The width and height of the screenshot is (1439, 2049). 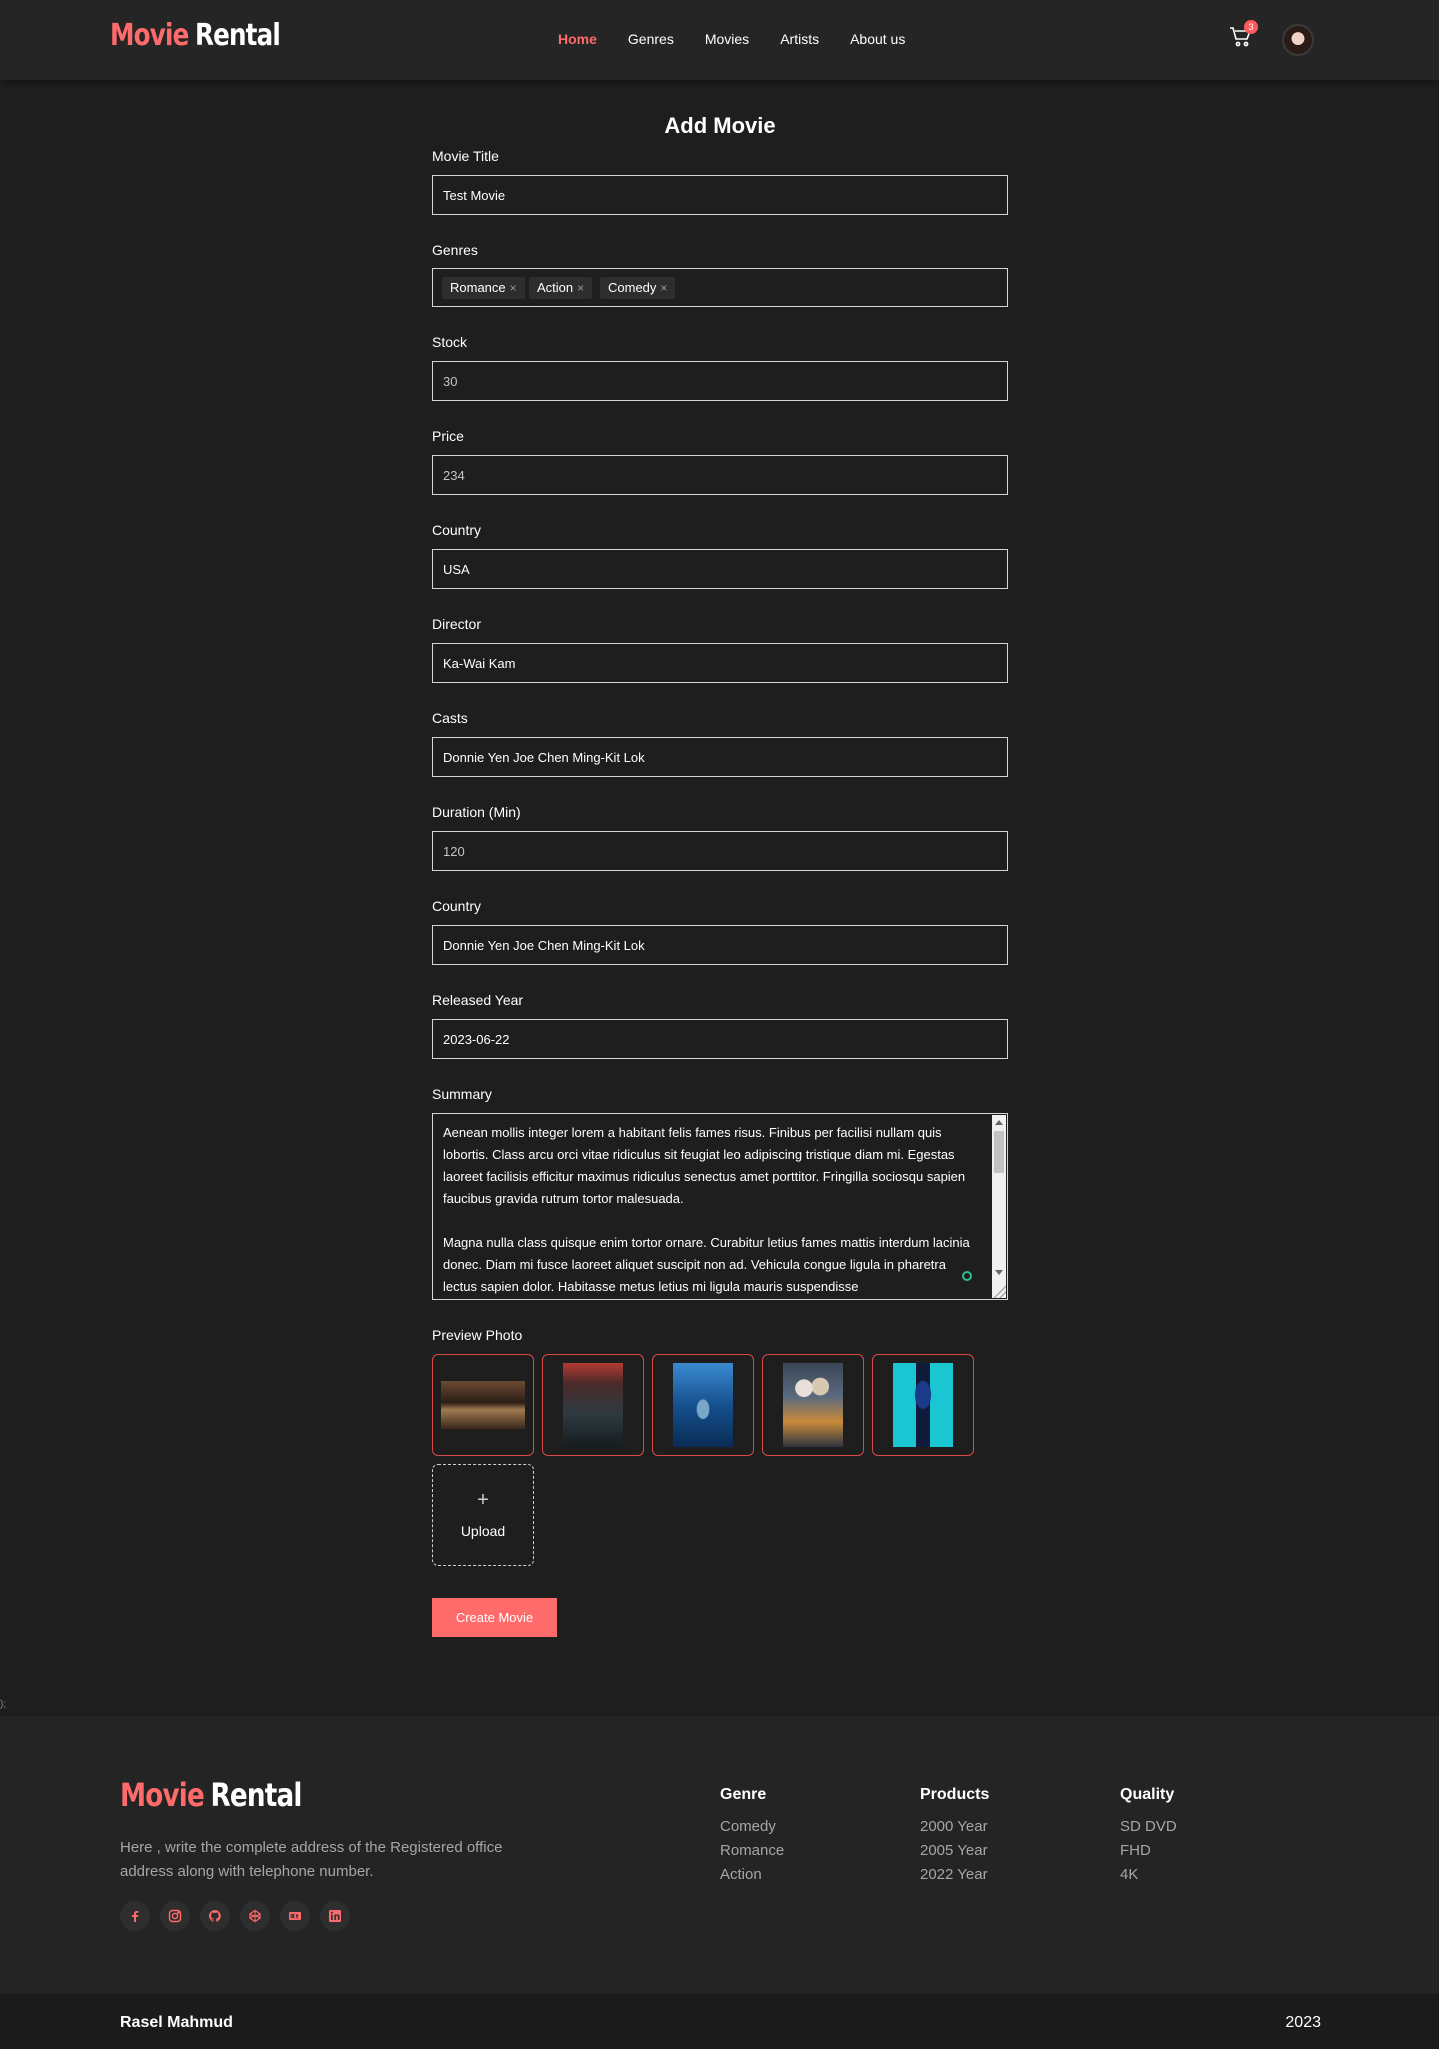 I want to click on social-links, so click(x=240, y=1916).